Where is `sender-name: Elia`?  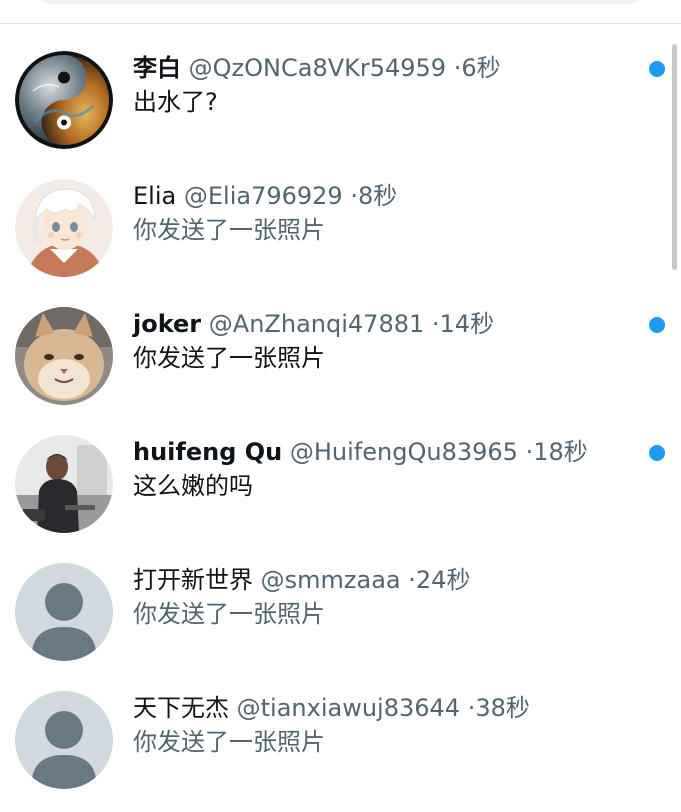
sender-name: Elia is located at coordinates (155, 196).